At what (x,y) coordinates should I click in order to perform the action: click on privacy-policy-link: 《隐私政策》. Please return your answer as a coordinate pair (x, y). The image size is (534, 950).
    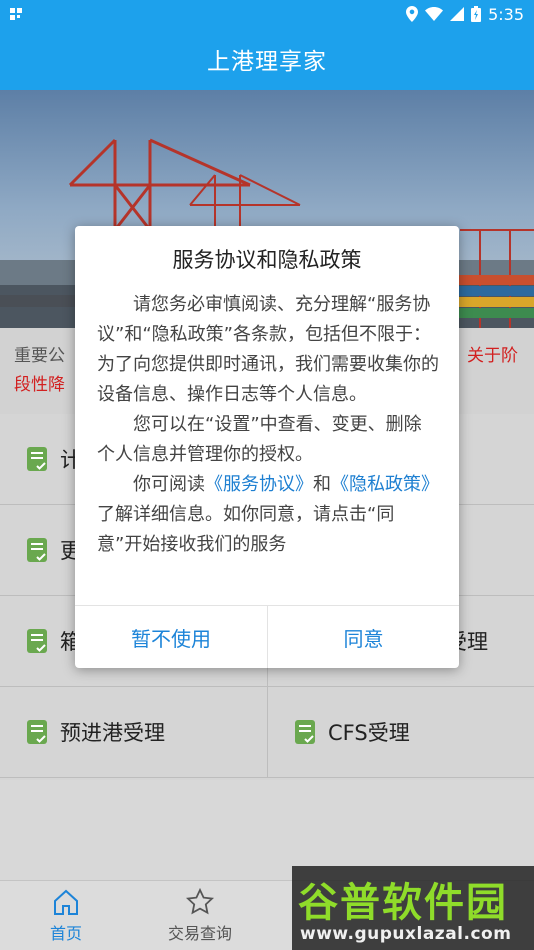
    Looking at the image, I should click on (385, 484).